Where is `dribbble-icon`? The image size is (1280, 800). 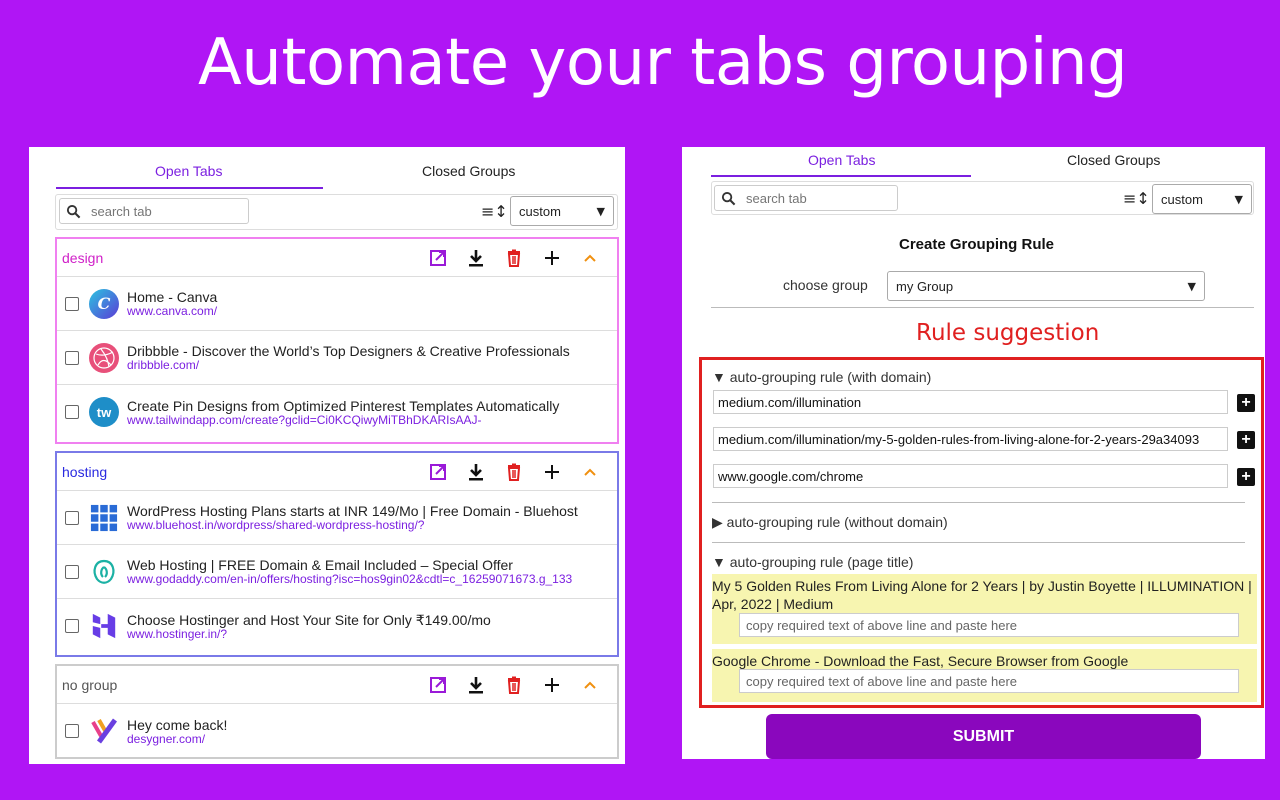 dribbble-icon is located at coordinates (104, 357).